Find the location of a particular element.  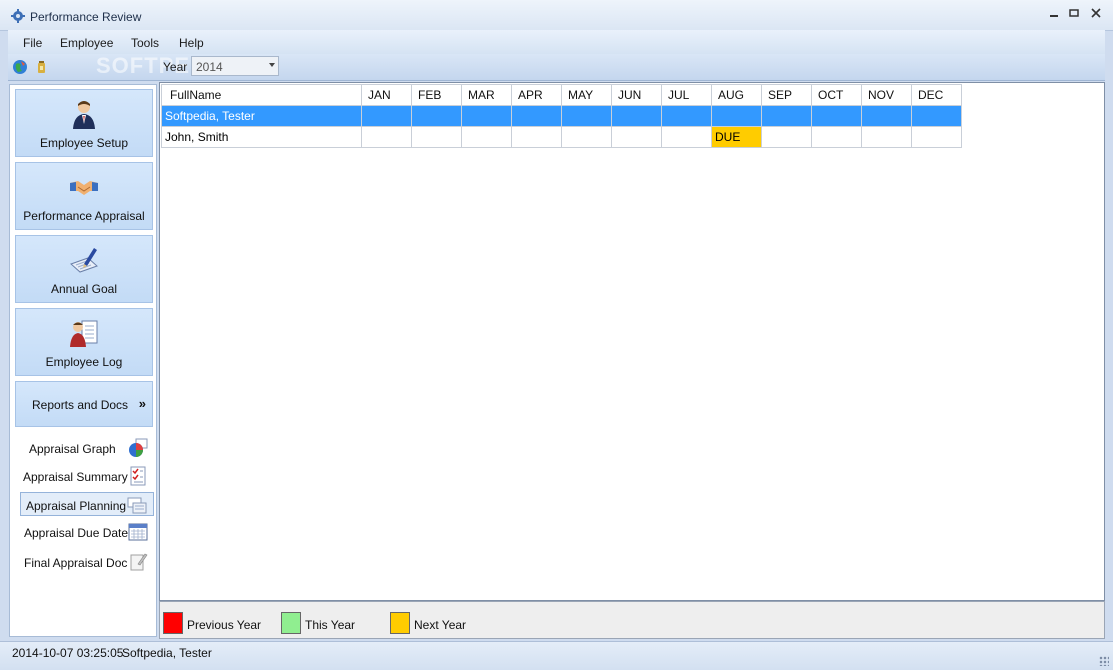

cell-fullname: Softpedia, Tester is located at coordinates (261, 116).